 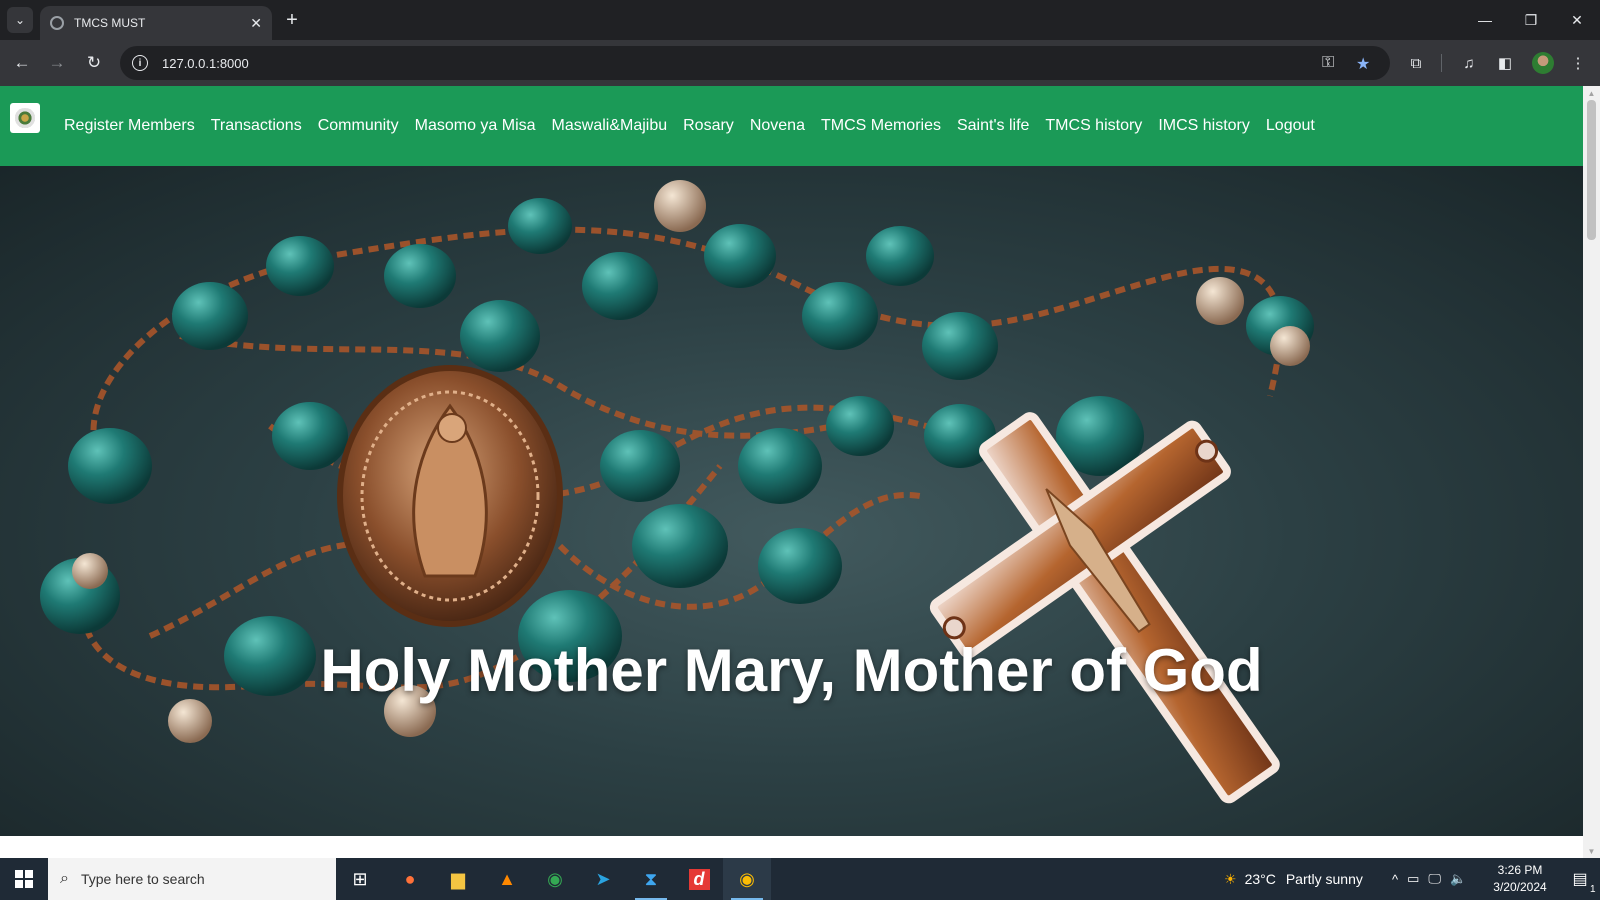 What do you see at coordinates (140, 63) in the screenshot?
I see `site-info-icon: i` at bounding box center [140, 63].